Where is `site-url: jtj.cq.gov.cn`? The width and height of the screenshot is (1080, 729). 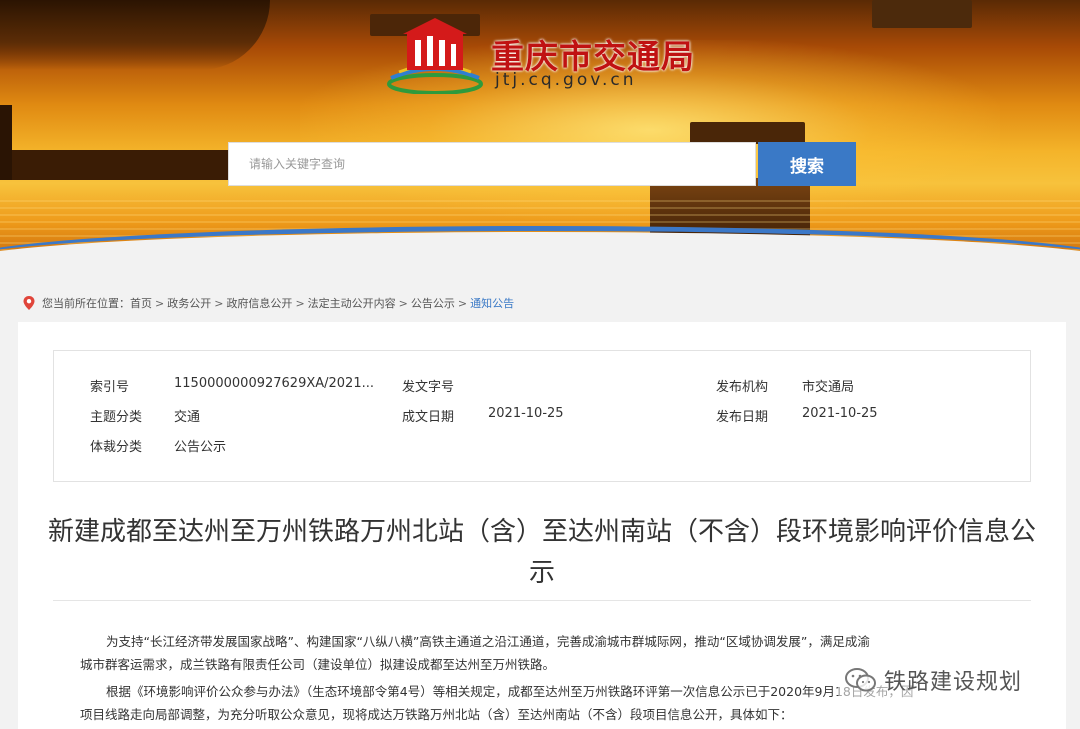 site-url: jtj.cq.gov.cn is located at coordinates (566, 80).